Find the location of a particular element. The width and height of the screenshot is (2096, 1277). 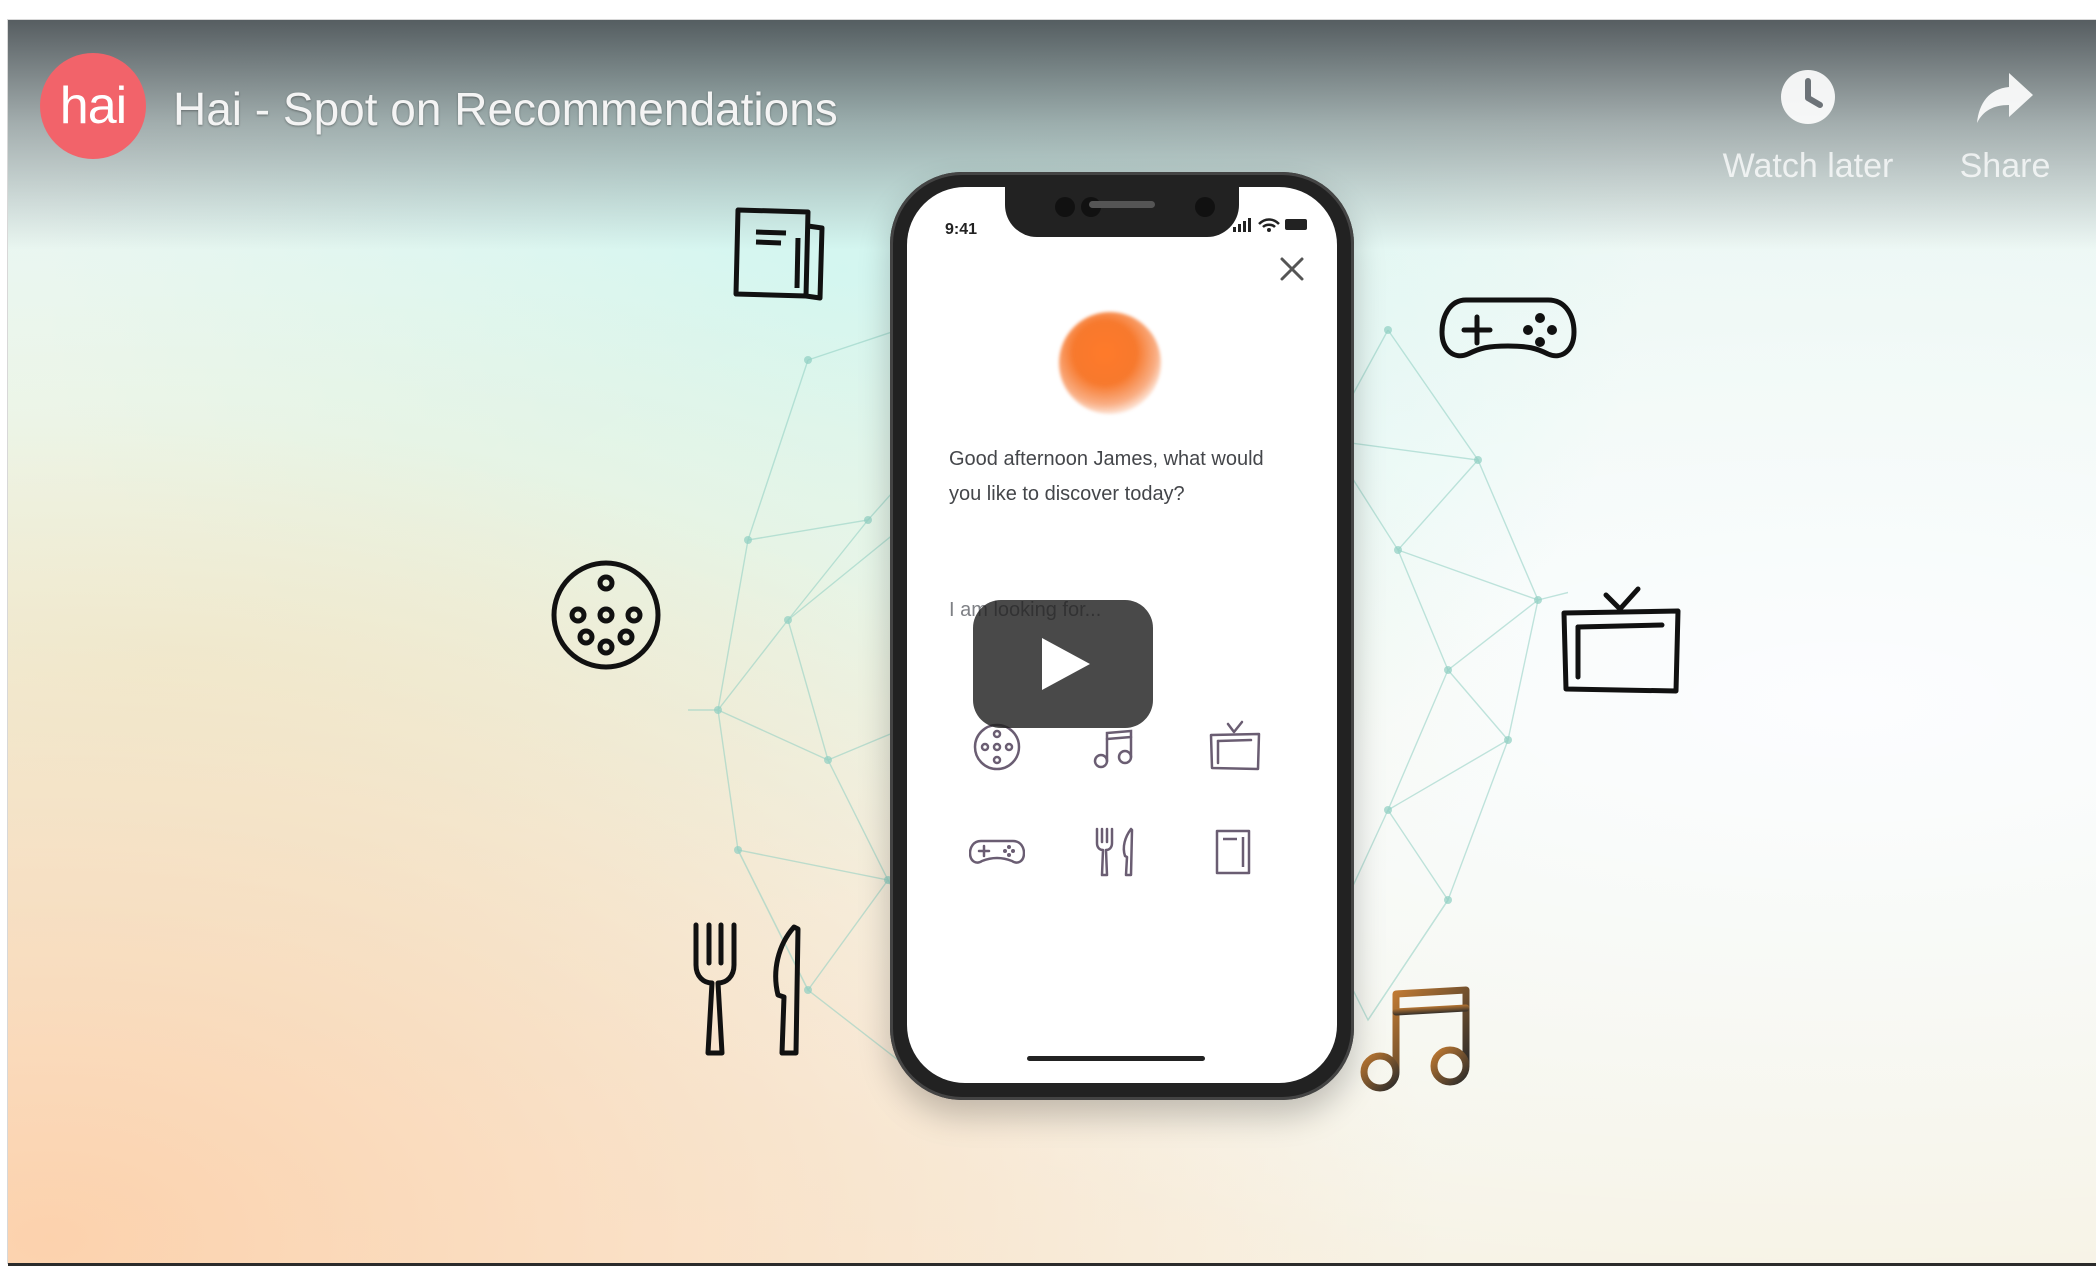

clock-icon is located at coordinates (1808, 97).